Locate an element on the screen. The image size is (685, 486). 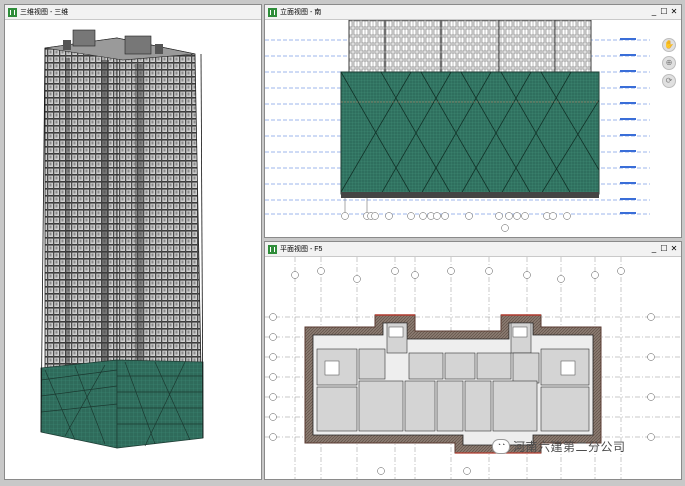
zoom-icon: ⊕ is located at coordinates (669, 63).